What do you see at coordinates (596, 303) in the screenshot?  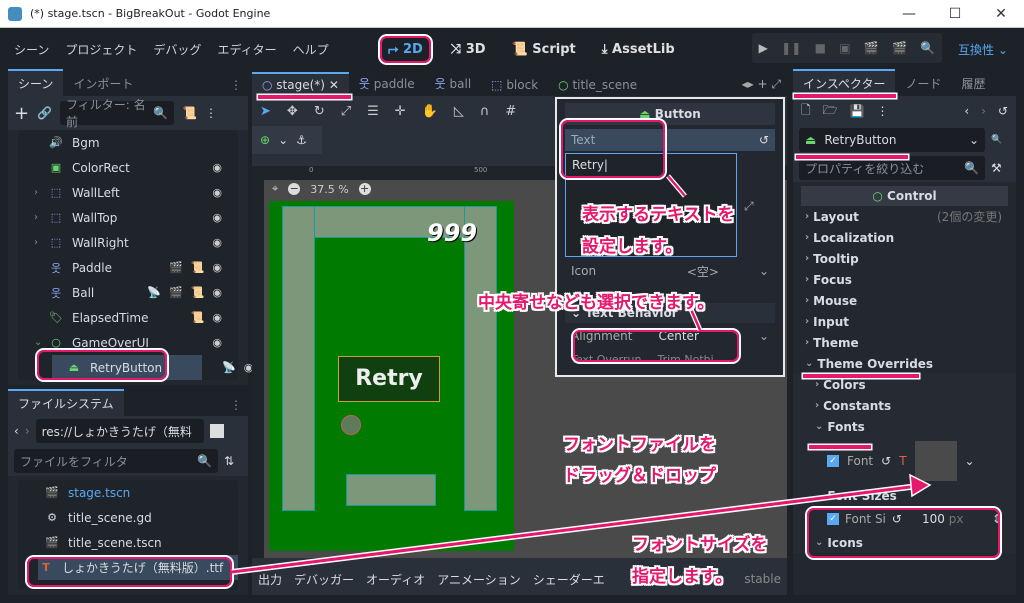 I see `annotation-align: 中央寄せなども選択できます。` at bounding box center [596, 303].